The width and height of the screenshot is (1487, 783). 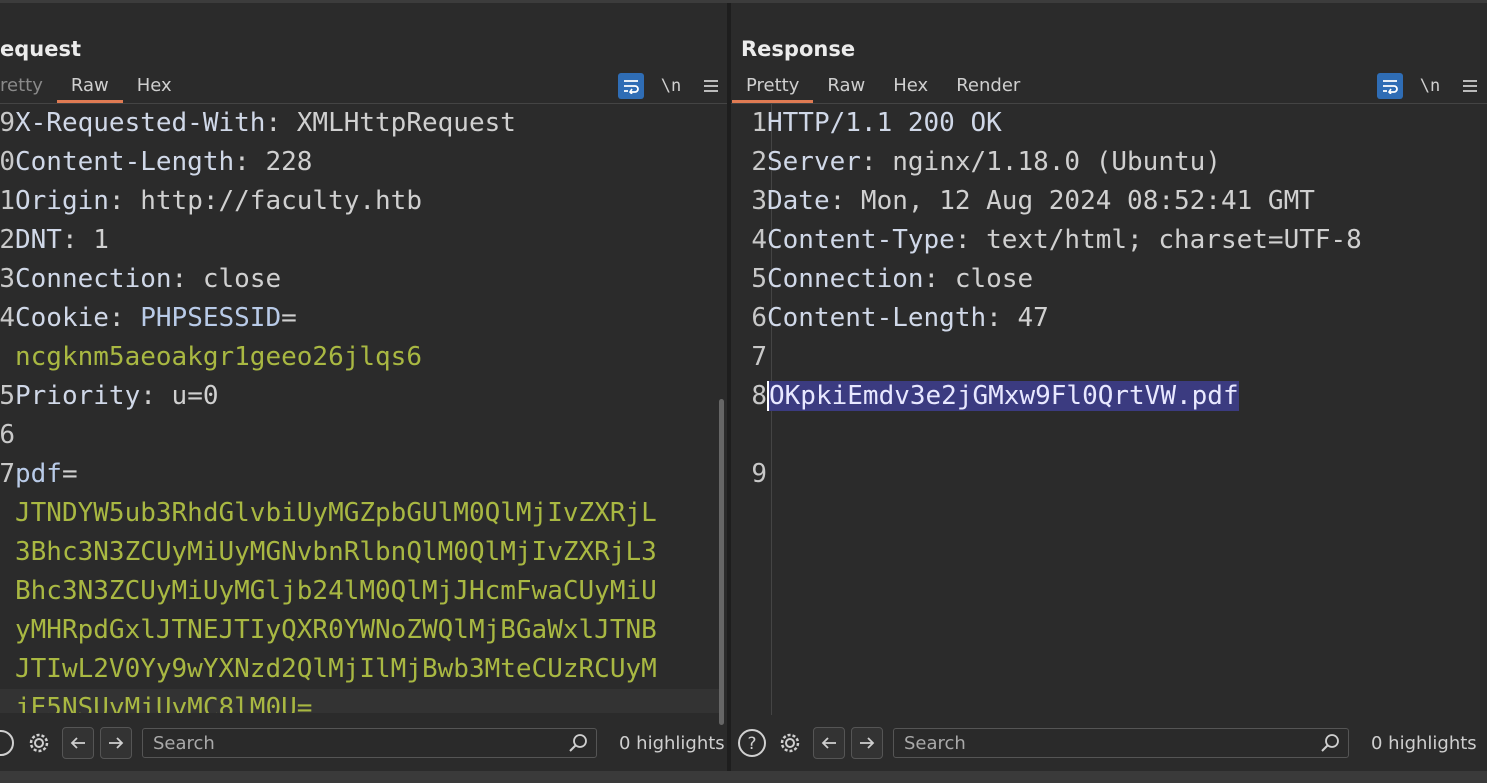 I want to click on code-token: Origin, so click(x=62, y=201).